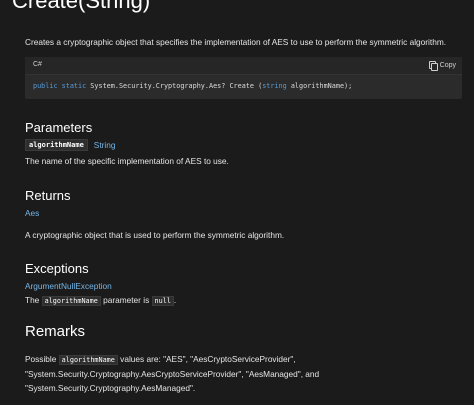 Image resolution: width=474 pixels, height=405 pixels. What do you see at coordinates (59, 127) in the screenshot?
I see `parameters-heading: Parameters` at bounding box center [59, 127].